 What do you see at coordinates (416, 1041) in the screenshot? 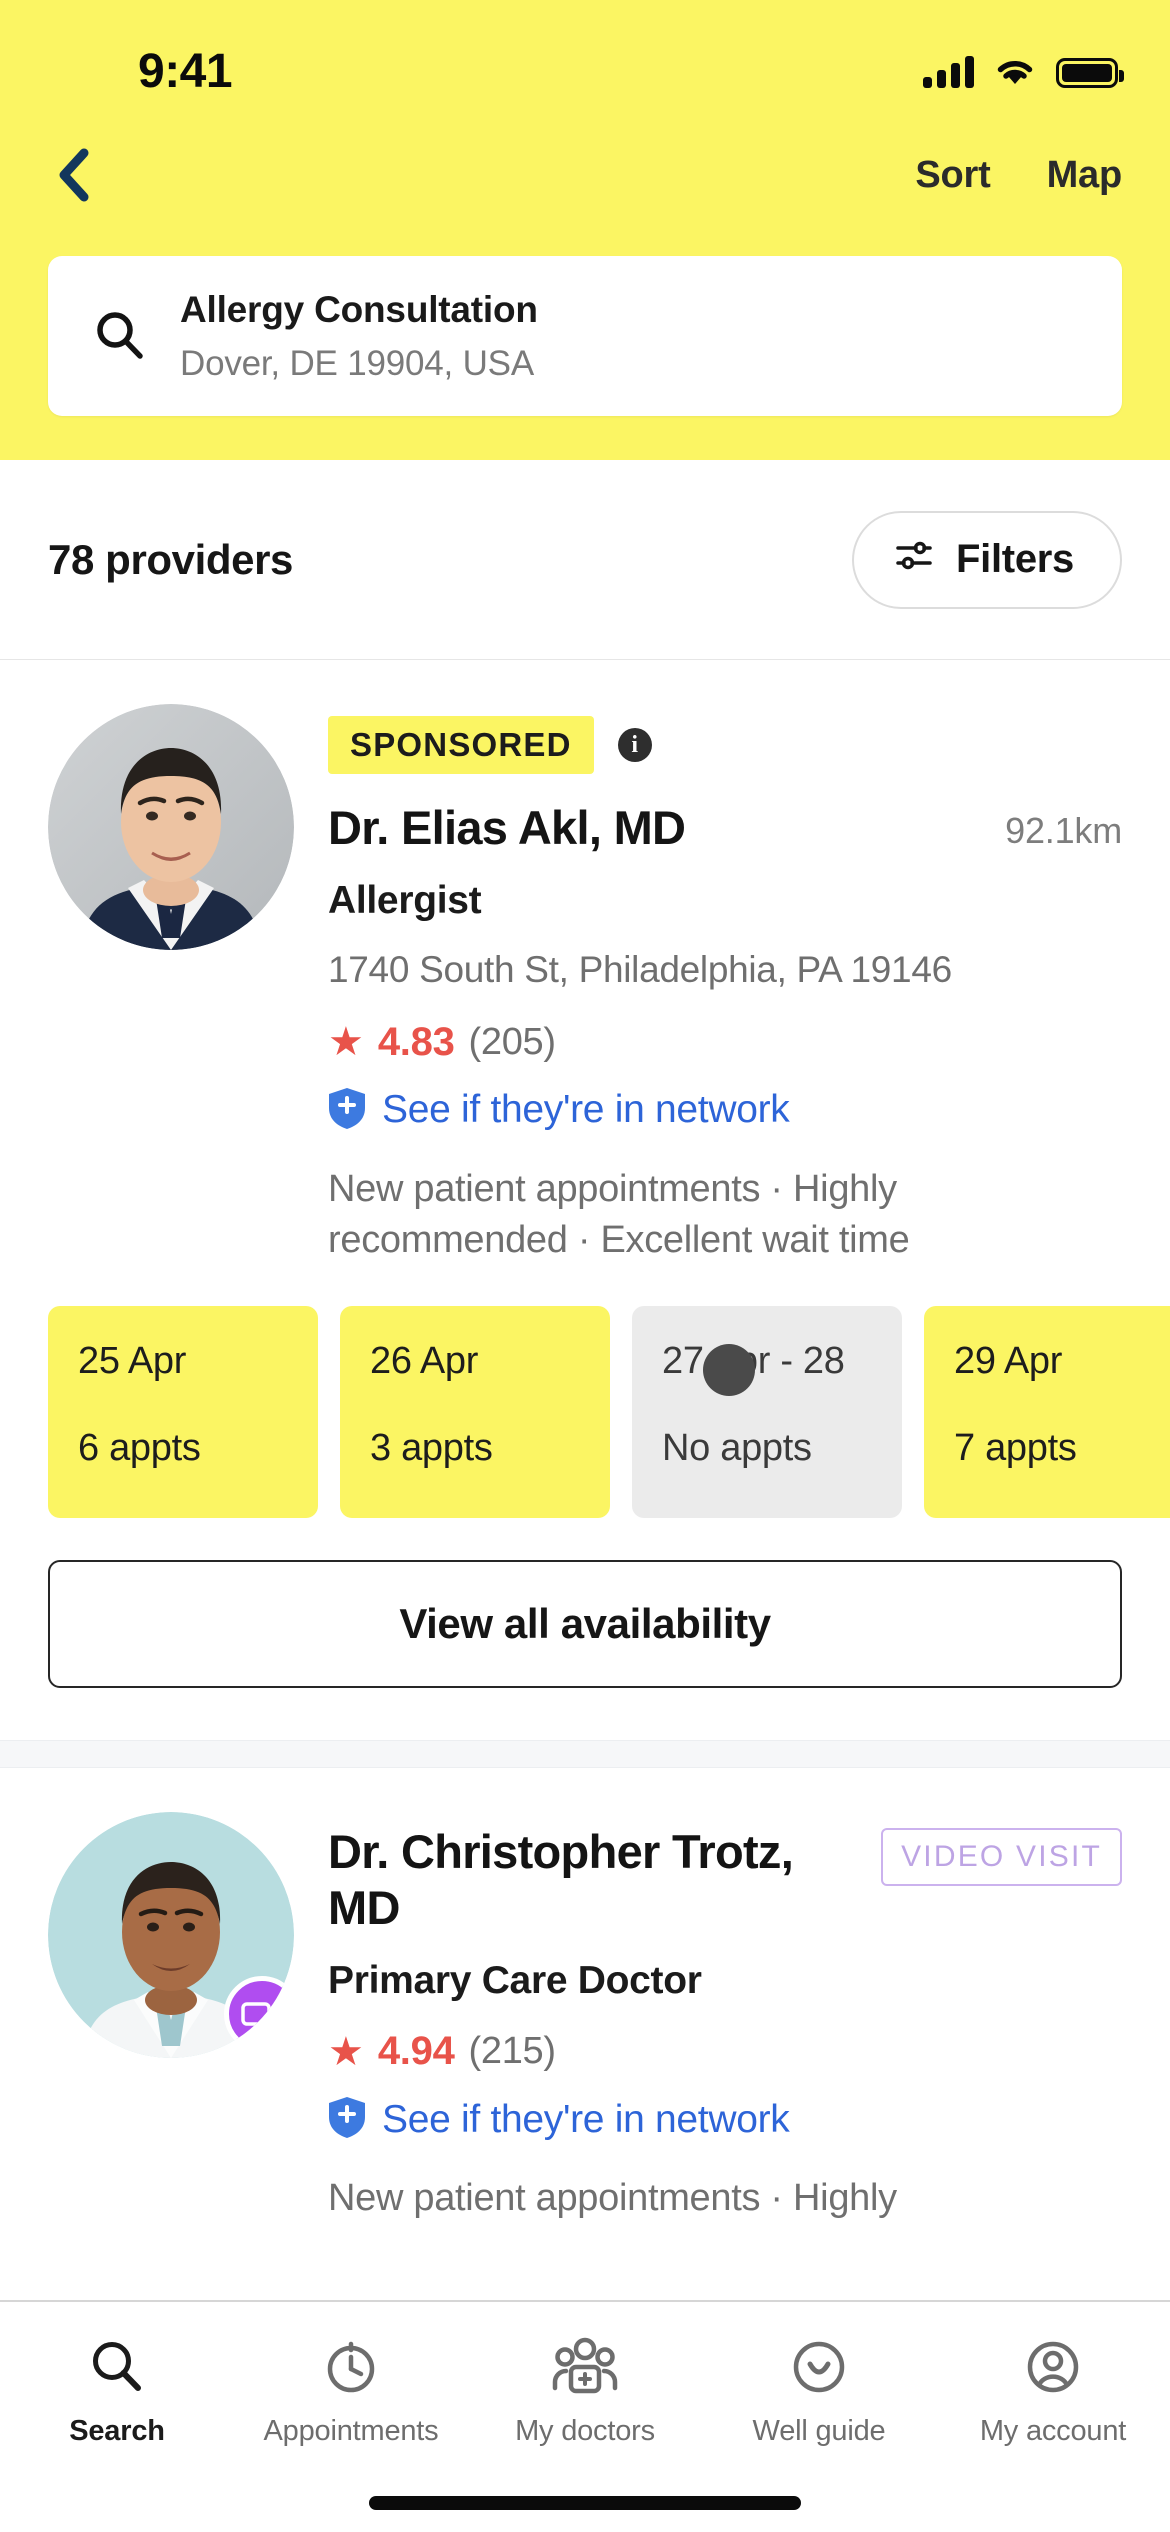
I see `rating-value: 4.83` at bounding box center [416, 1041].